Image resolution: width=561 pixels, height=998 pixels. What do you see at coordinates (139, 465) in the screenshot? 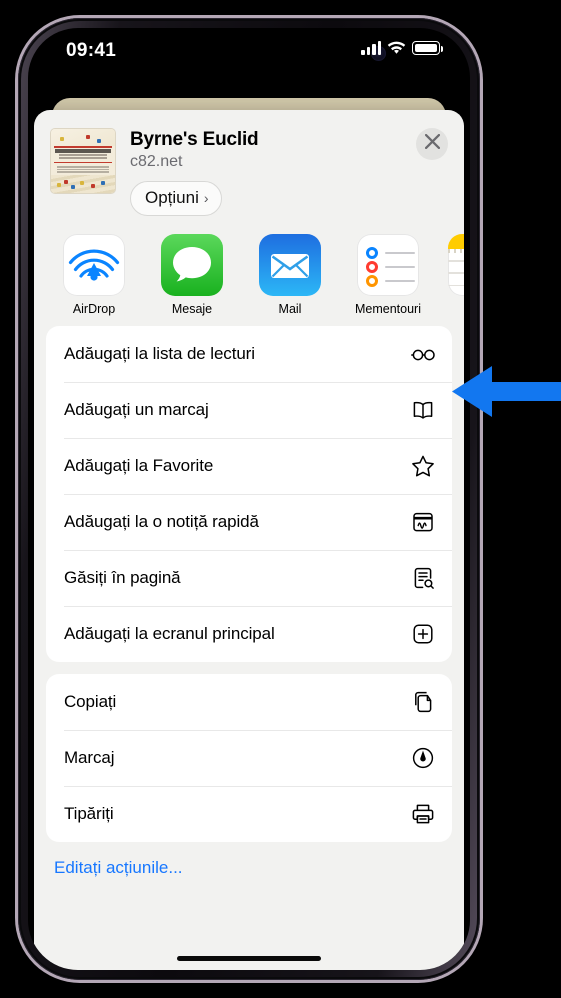
I see `action-label: Adăugați la Favorite` at bounding box center [139, 465].